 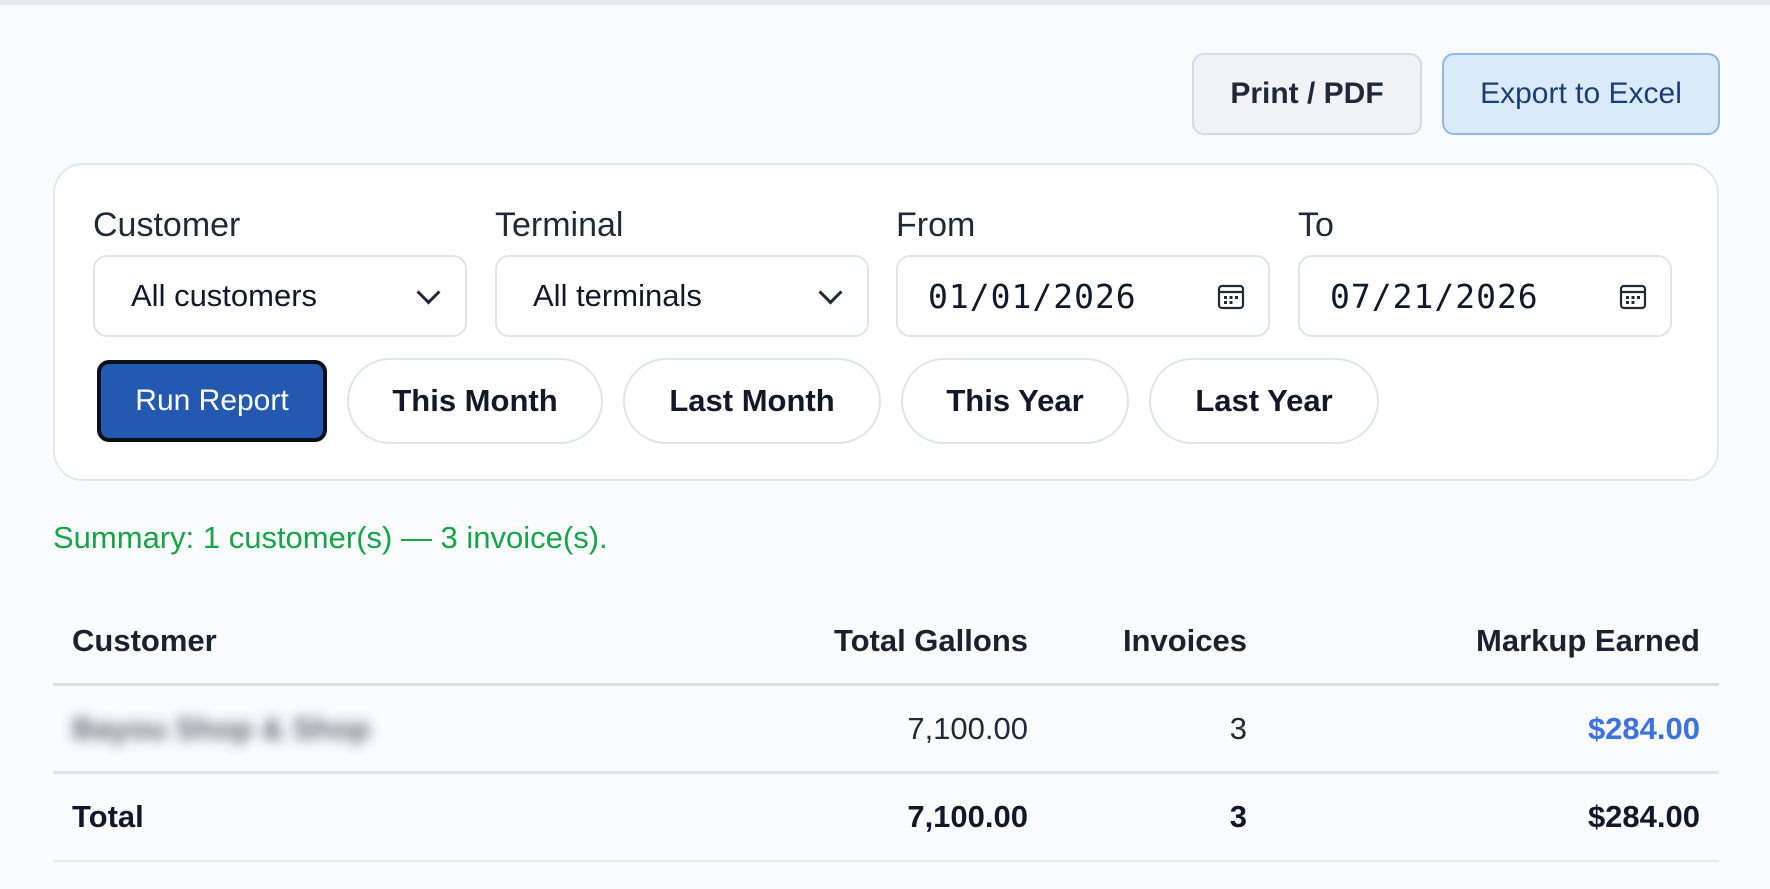 I want to click on customer-filter: Customer All customers, so click(x=280, y=271).